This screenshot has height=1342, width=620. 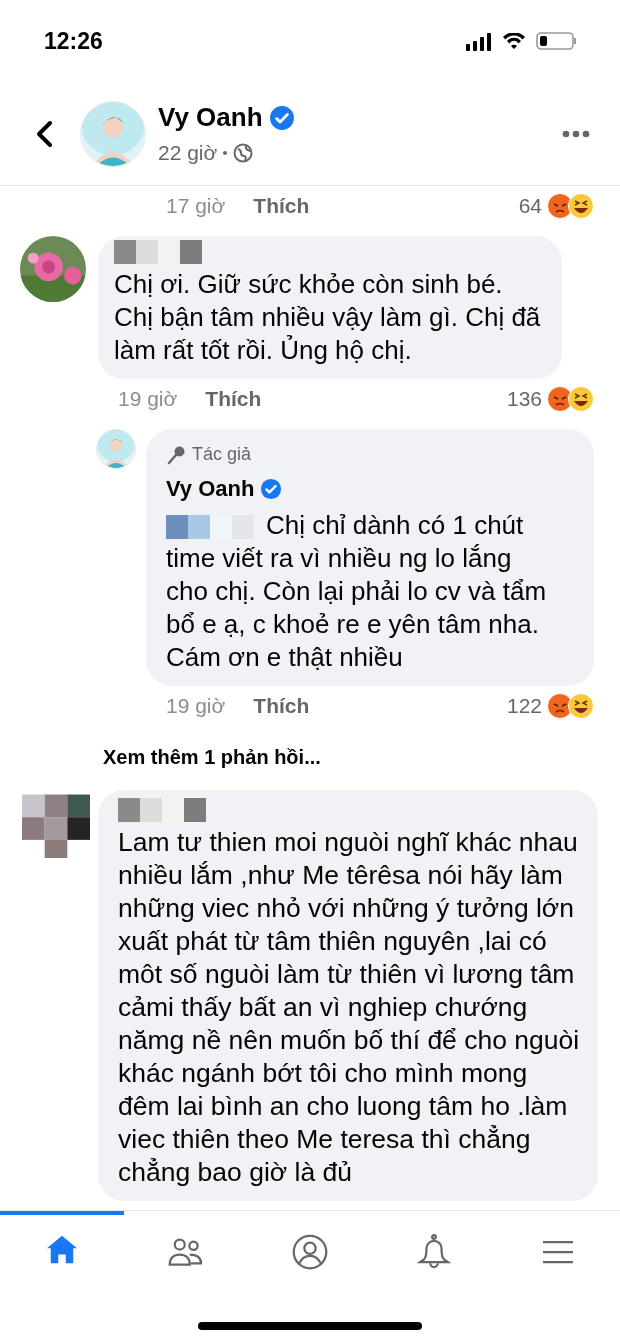 What do you see at coordinates (310, 1252) in the screenshot?
I see `profile-icon` at bounding box center [310, 1252].